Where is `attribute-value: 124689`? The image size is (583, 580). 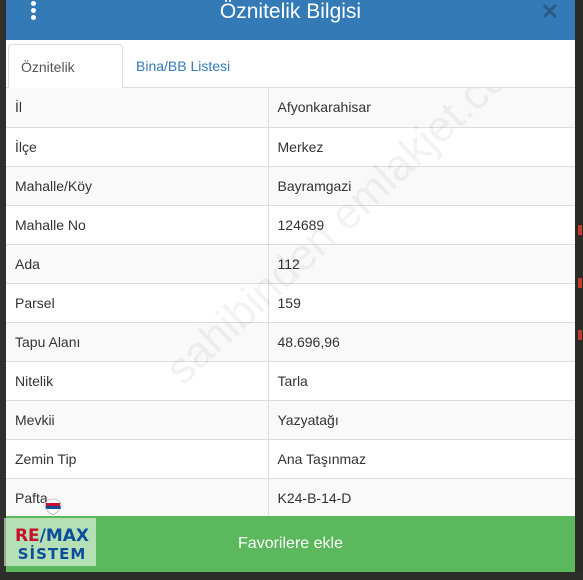 attribute-value: 124689 is located at coordinates (421, 224).